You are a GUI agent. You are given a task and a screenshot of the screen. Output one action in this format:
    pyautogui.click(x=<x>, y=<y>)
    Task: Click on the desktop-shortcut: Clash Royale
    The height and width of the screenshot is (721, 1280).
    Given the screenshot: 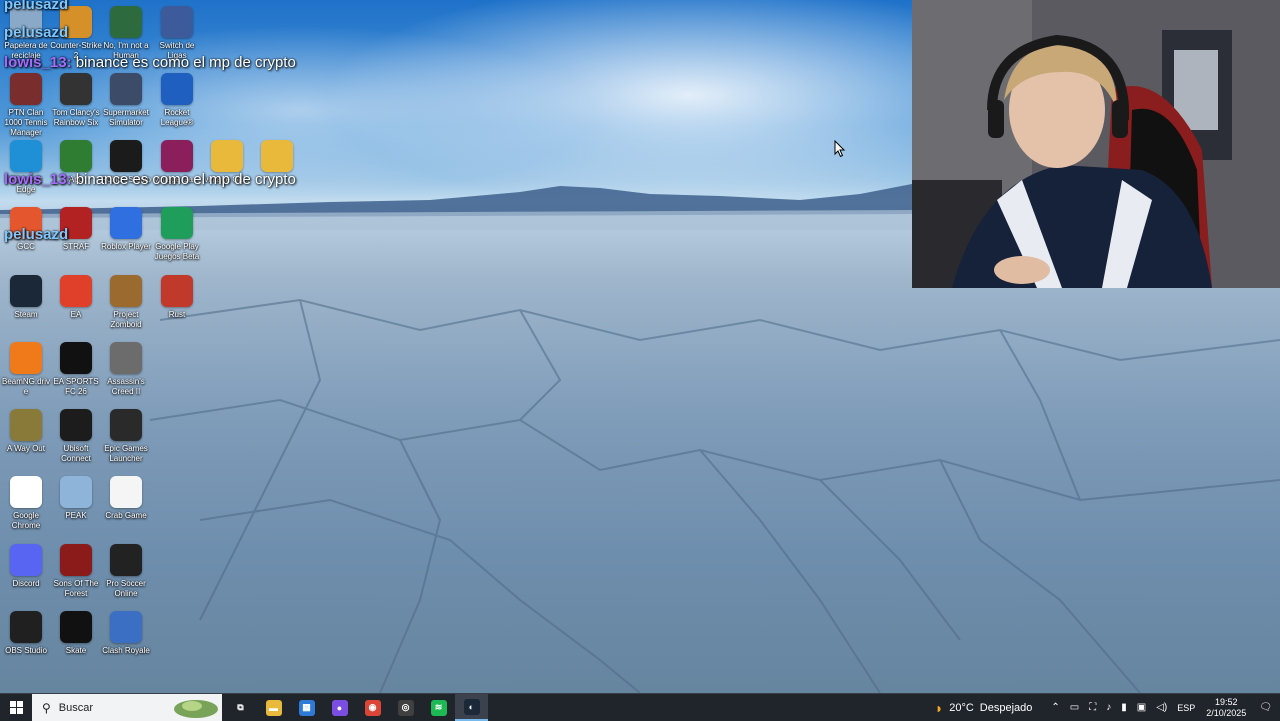 What is the action you would take?
    pyautogui.click(x=126, y=633)
    